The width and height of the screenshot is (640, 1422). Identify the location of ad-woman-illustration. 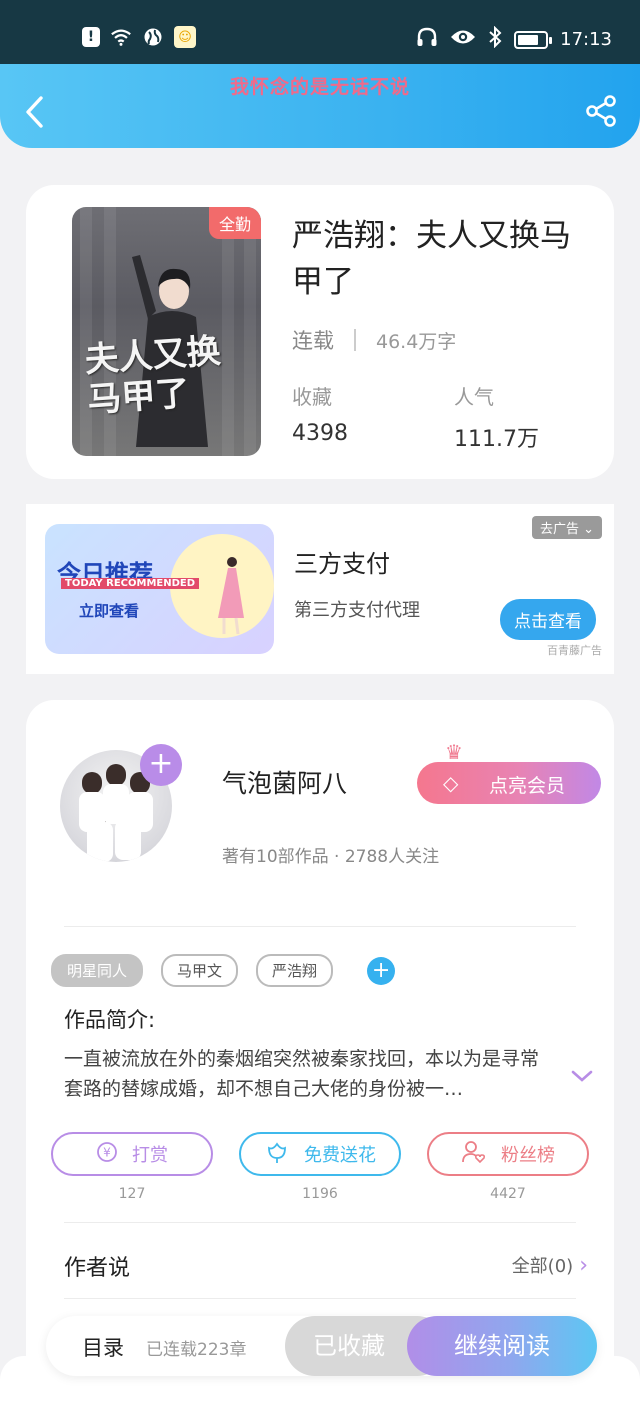
(231, 596).